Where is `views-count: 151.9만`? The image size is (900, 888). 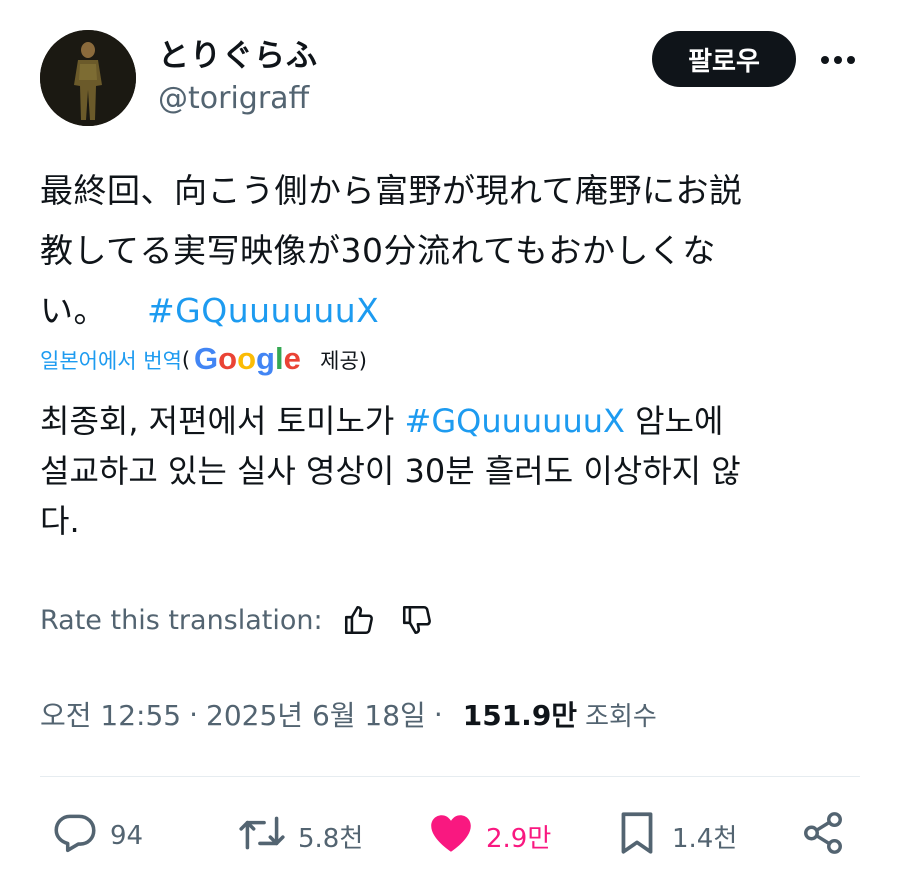 views-count: 151.9만 is located at coordinates (520, 715).